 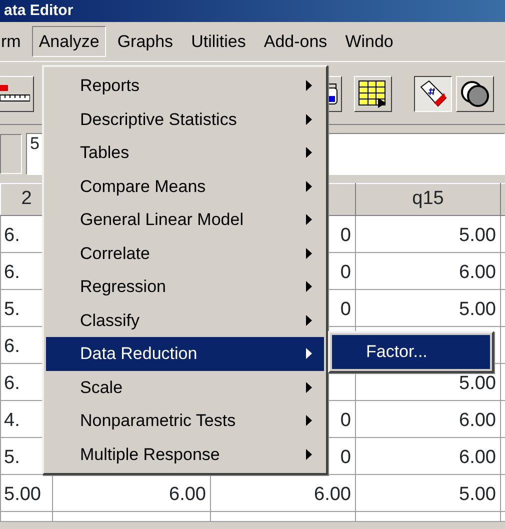 What do you see at coordinates (14, 42) in the screenshot?
I see `menu-item: rm` at bounding box center [14, 42].